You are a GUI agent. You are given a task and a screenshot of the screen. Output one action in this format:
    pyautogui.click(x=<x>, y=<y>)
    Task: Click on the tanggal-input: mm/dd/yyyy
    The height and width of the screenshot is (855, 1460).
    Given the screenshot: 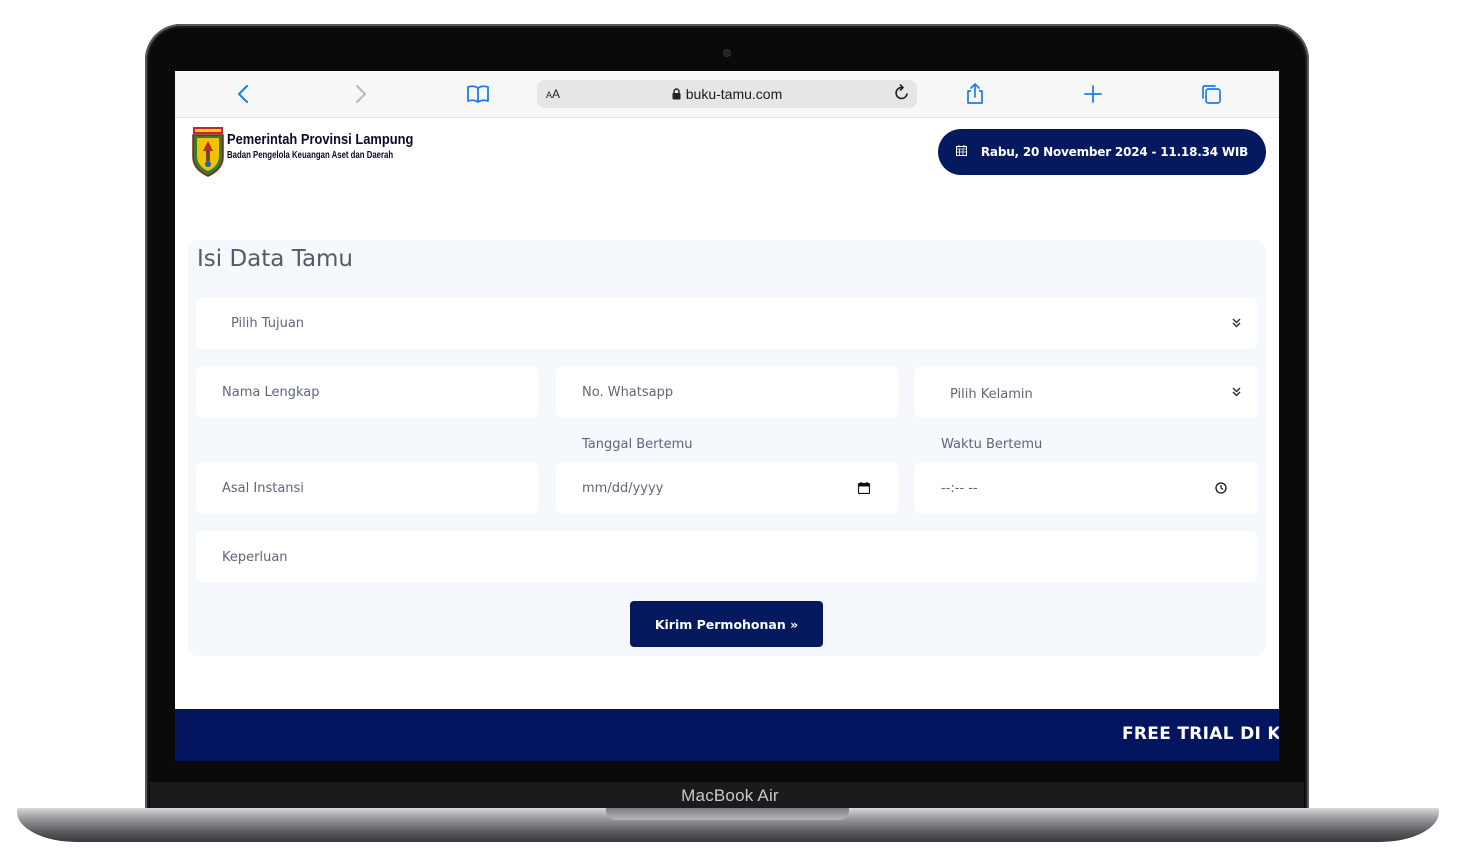 What is the action you would take?
    pyautogui.click(x=727, y=488)
    